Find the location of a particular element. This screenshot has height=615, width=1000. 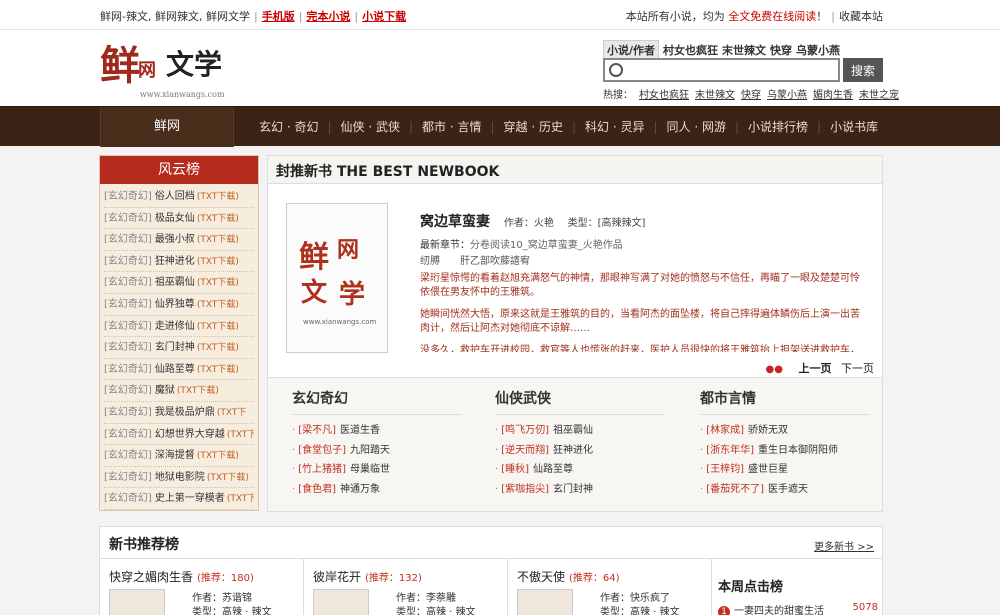

nav-item-xianxia: 仙侠 · 武侠 is located at coordinates (370, 127).